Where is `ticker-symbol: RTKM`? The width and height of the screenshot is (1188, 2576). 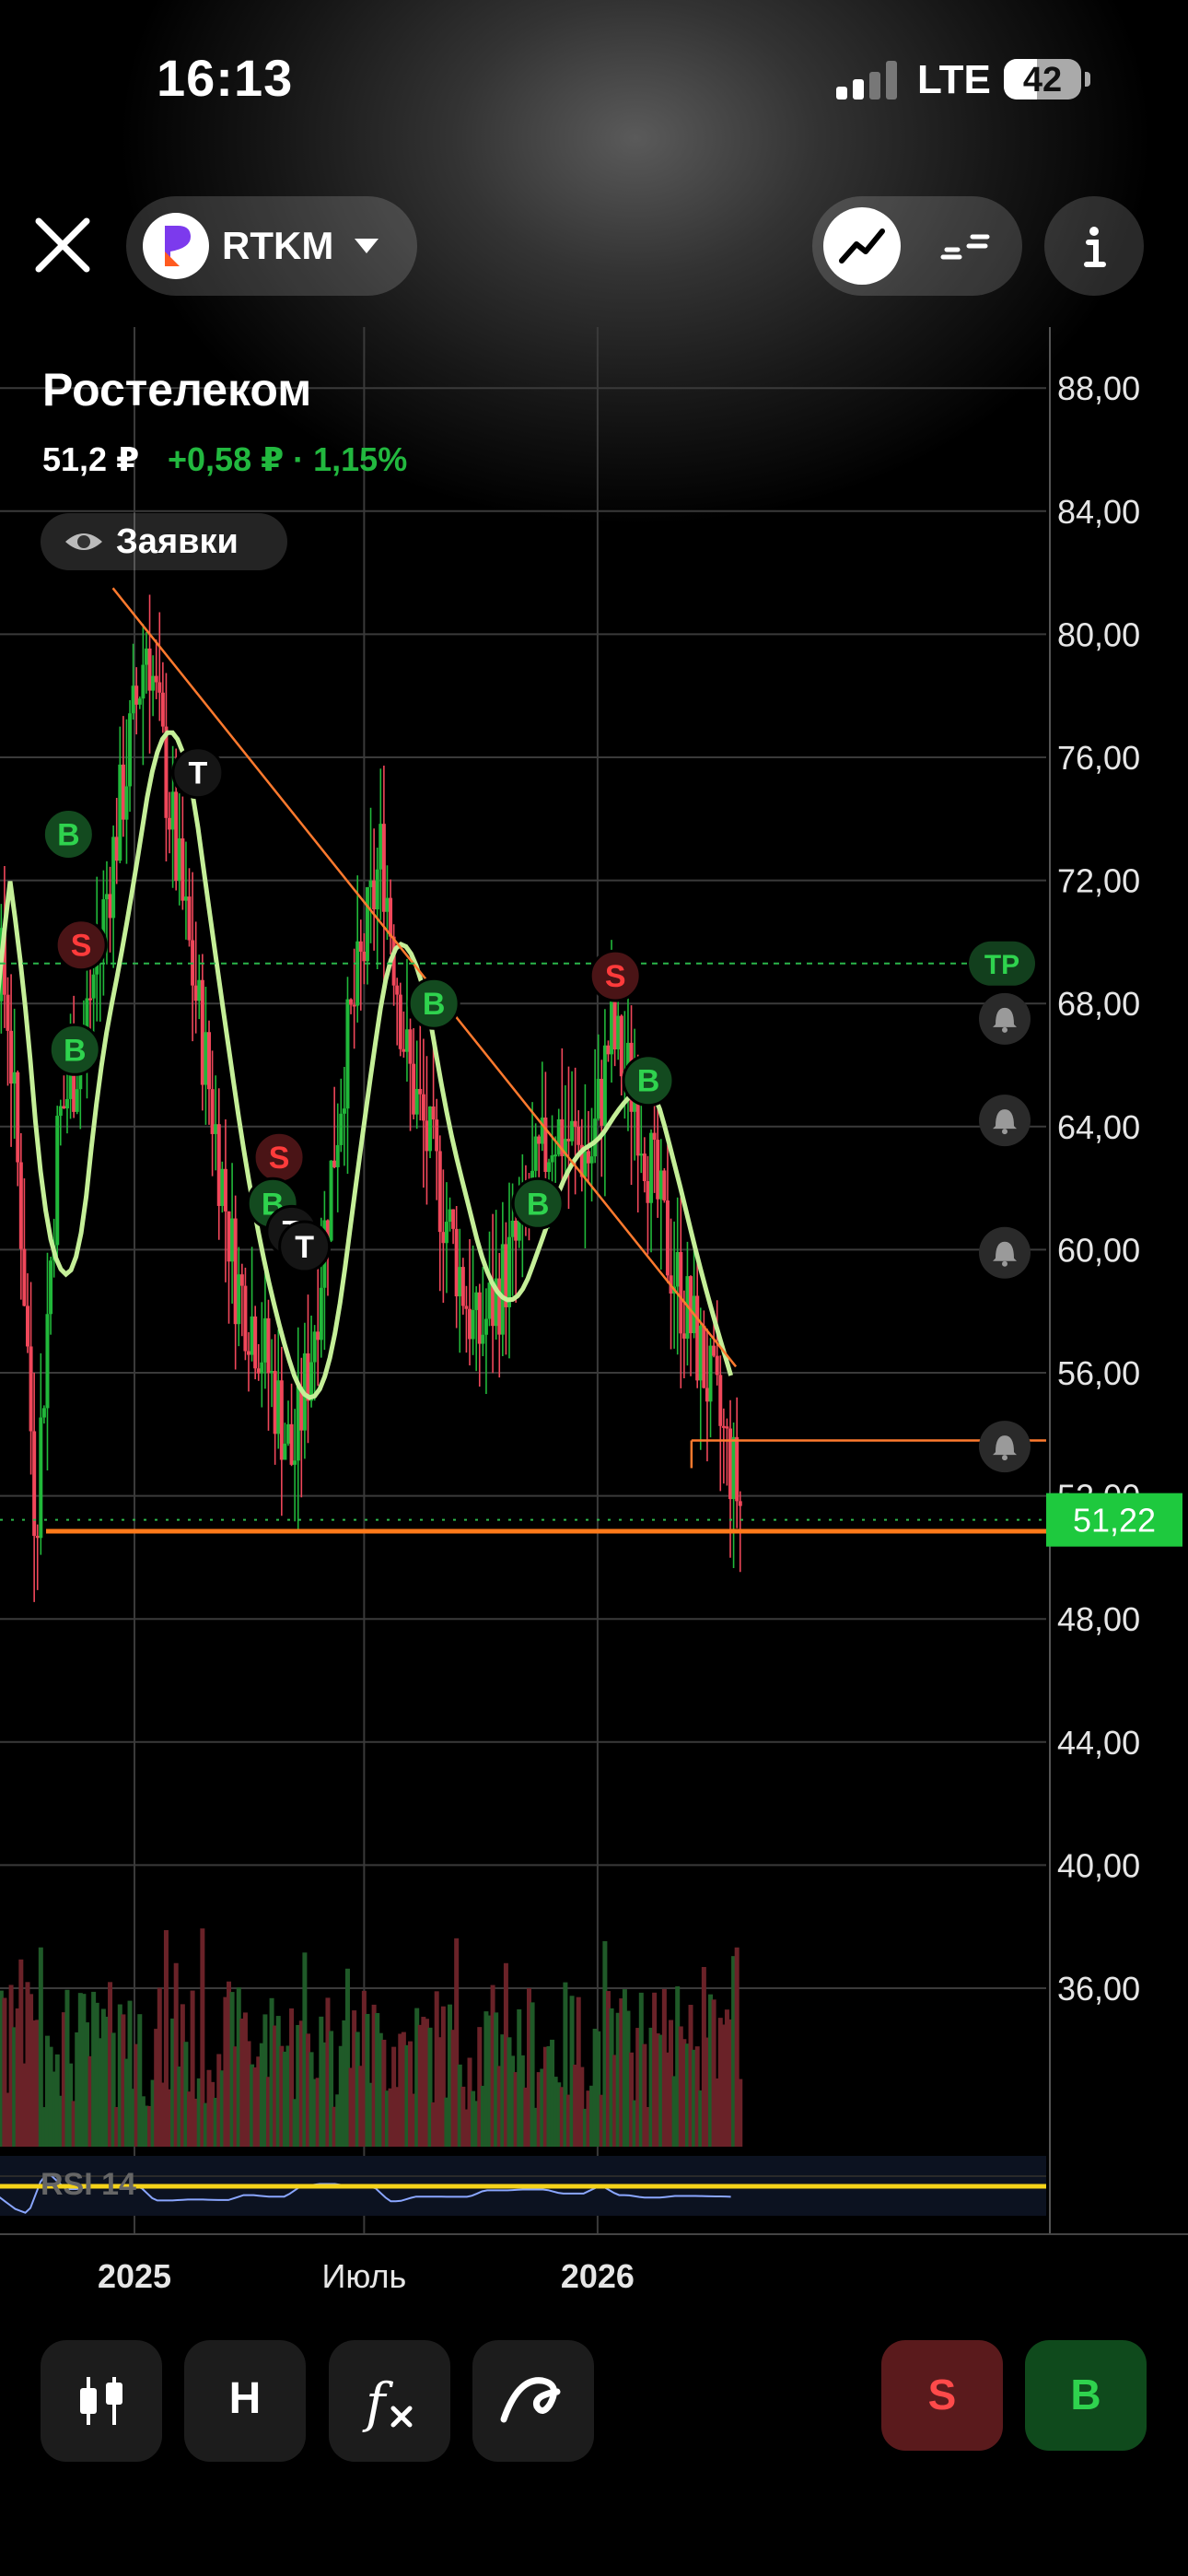
ticker-symbol: RTKM is located at coordinates (278, 245).